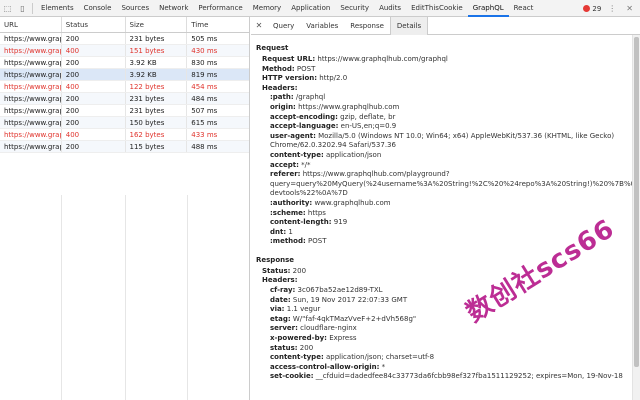  Describe the element at coordinates (173, 8) in the screenshot. I see `tab-network: Network` at that location.